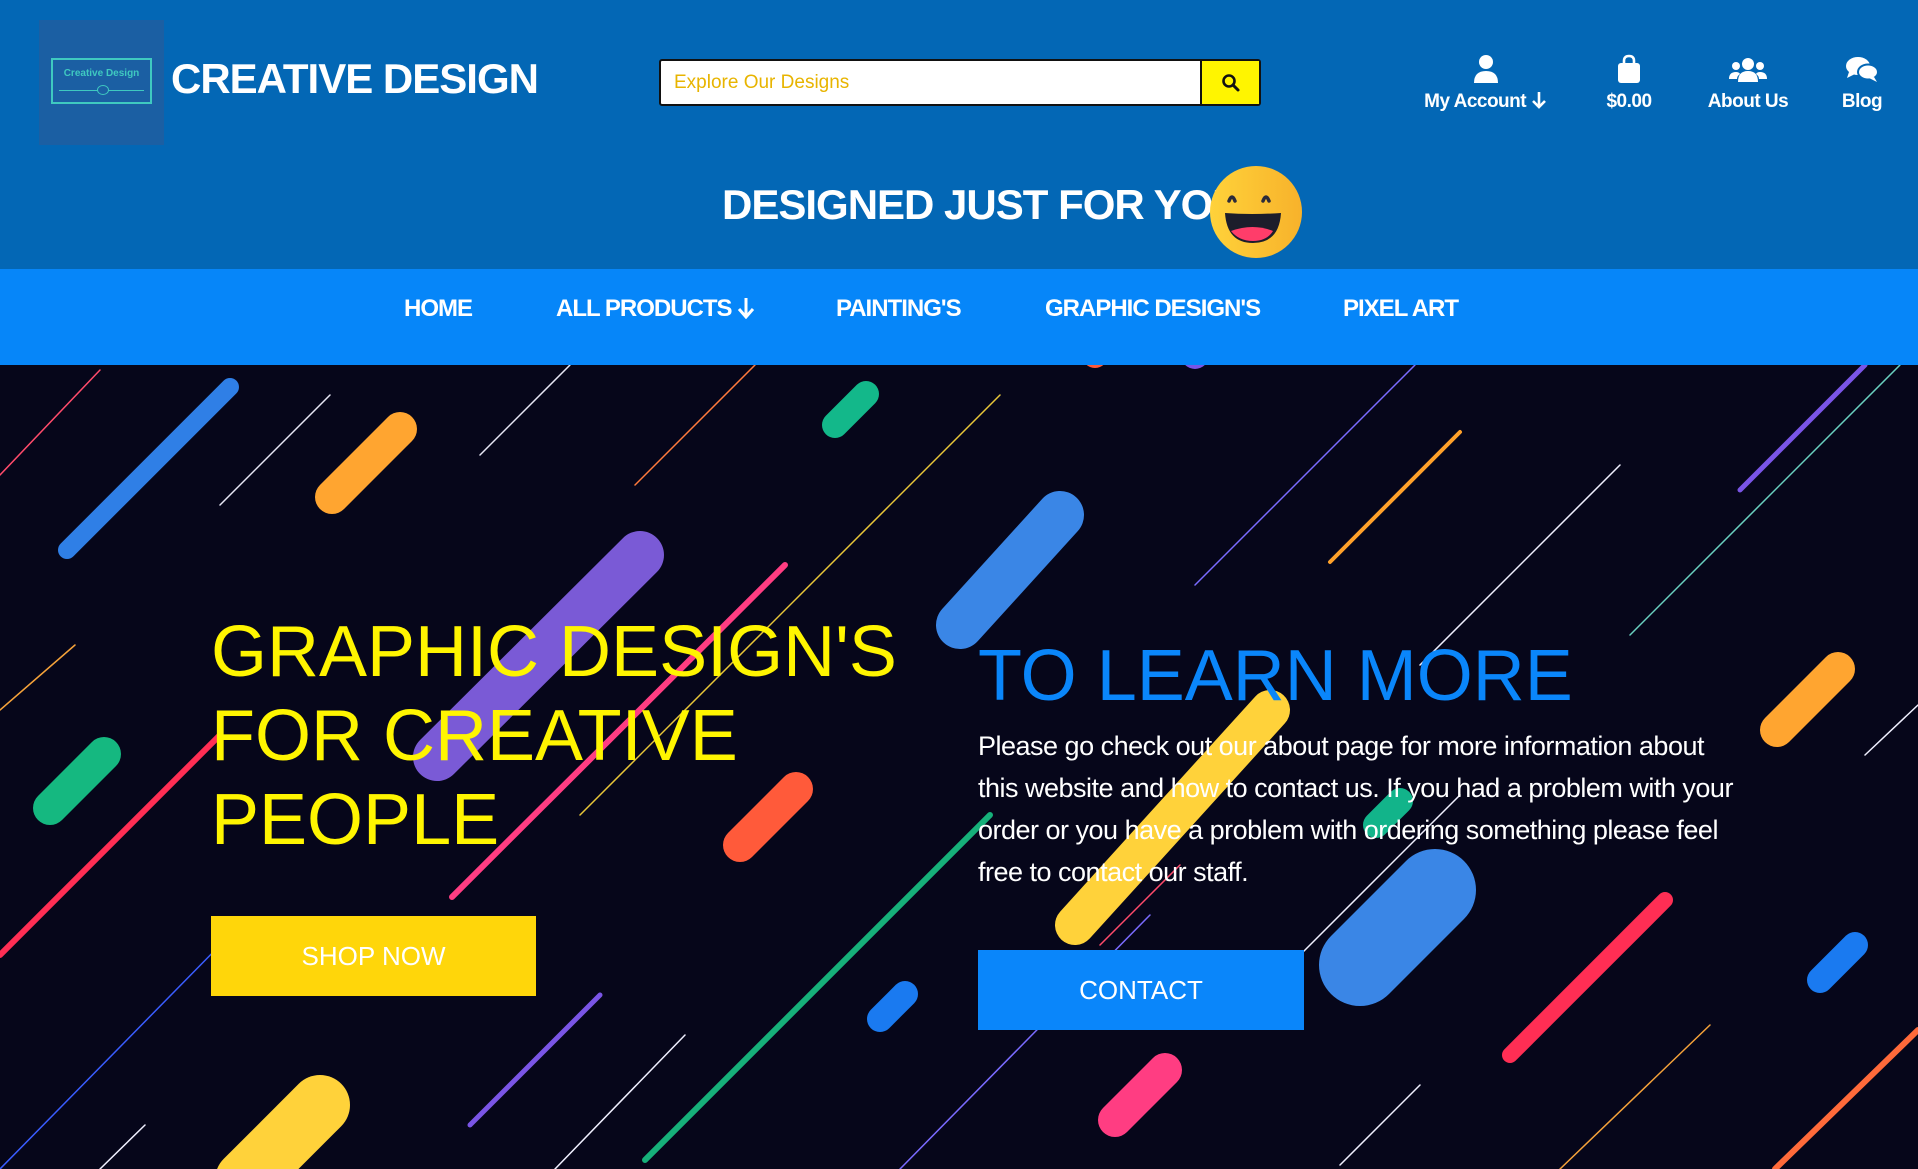 Image resolution: width=1918 pixels, height=1169 pixels. Describe the element at coordinates (1153, 309) in the screenshot. I see `menu-graphic-designs: GRAPHIC DESIGN'S` at that location.